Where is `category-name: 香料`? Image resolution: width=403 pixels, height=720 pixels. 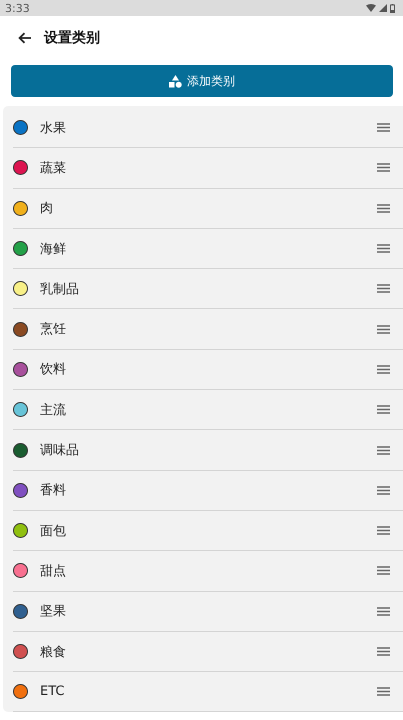 category-name: 香料 is located at coordinates (53, 491).